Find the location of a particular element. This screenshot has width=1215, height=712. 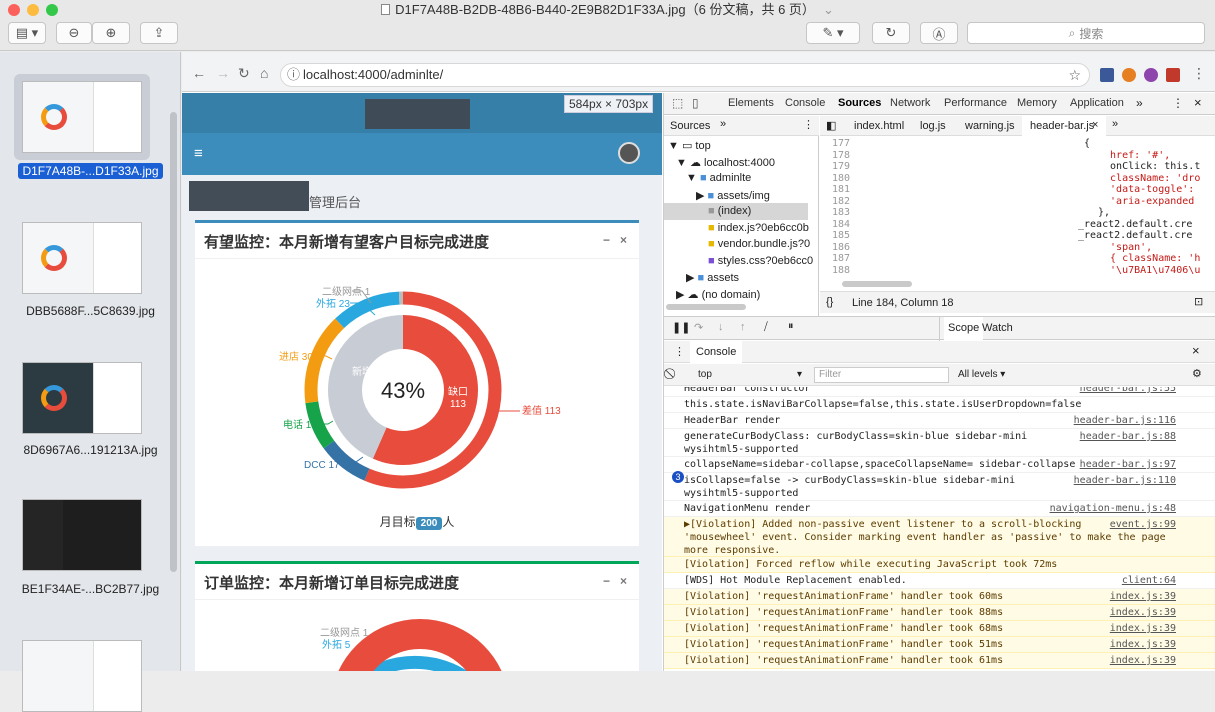

devtools-menu-icon: ⋮ is located at coordinates (1178, 103).